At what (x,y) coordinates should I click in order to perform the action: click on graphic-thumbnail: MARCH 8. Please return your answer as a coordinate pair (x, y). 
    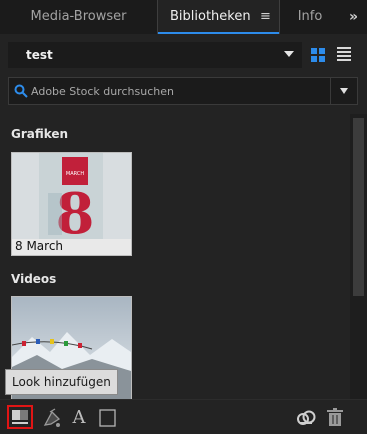
    Looking at the image, I should click on (71, 196).